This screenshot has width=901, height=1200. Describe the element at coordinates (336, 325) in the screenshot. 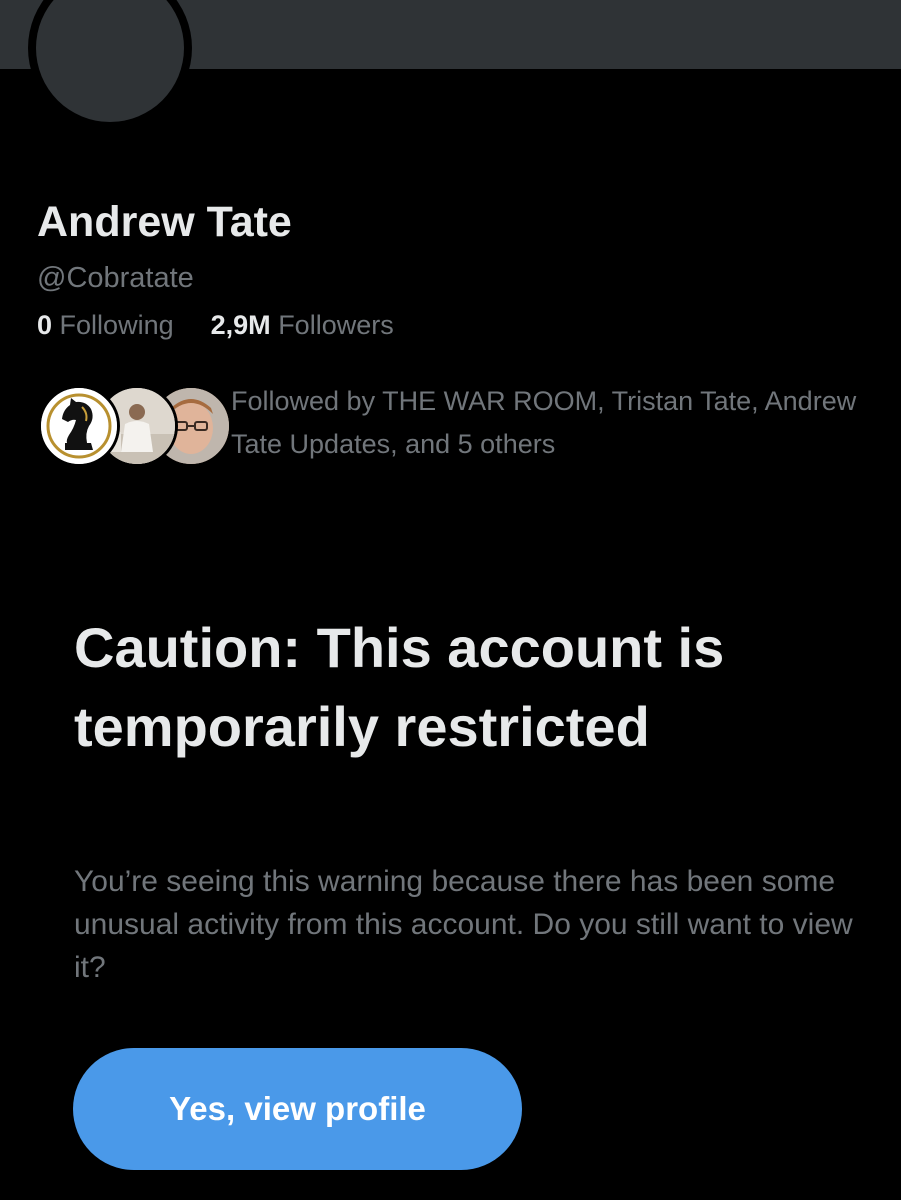

I see `followers-label: Followers` at that location.